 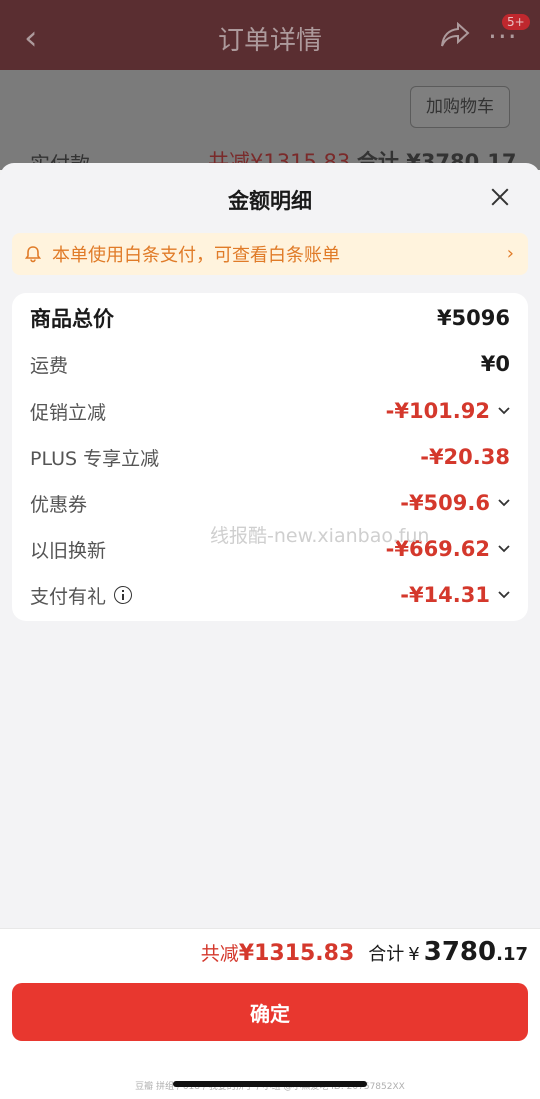 What do you see at coordinates (445, 595) in the screenshot?
I see `row-value: -¥14.31` at bounding box center [445, 595].